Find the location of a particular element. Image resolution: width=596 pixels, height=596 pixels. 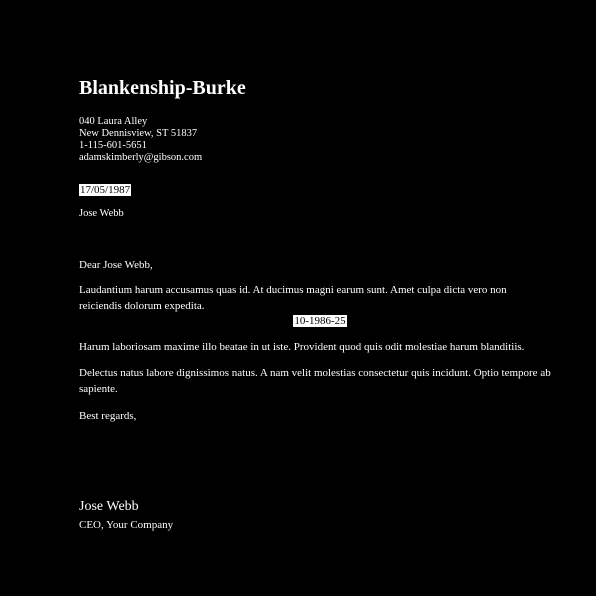

recipient-name: Jose Webb is located at coordinates (101, 213).